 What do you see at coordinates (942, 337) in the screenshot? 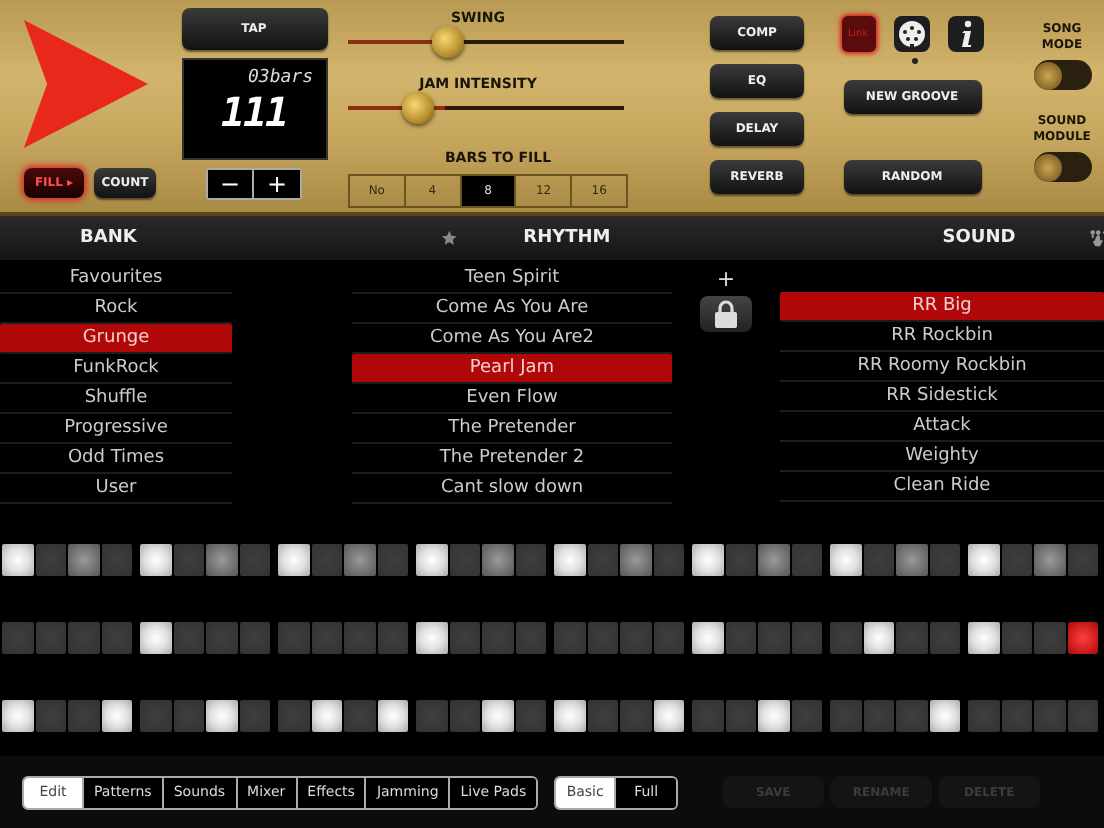
I see `sound-item: RR Rockbin` at bounding box center [942, 337].